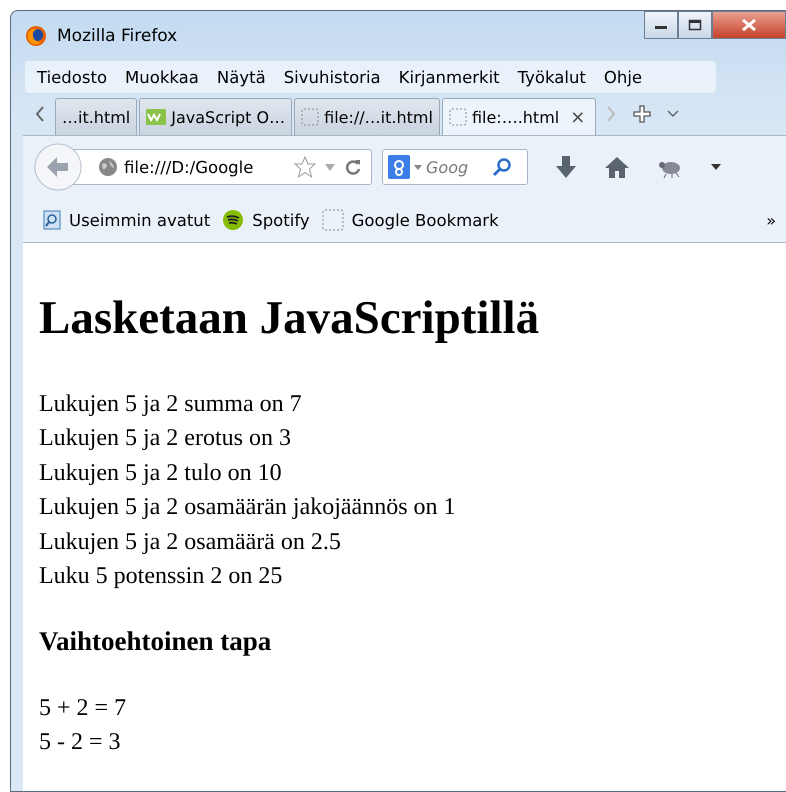 The height and width of the screenshot is (792, 786). What do you see at coordinates (36, 36) in the screenshot?
I see `firefox-logo-icon` at bounding box center [36, 36].